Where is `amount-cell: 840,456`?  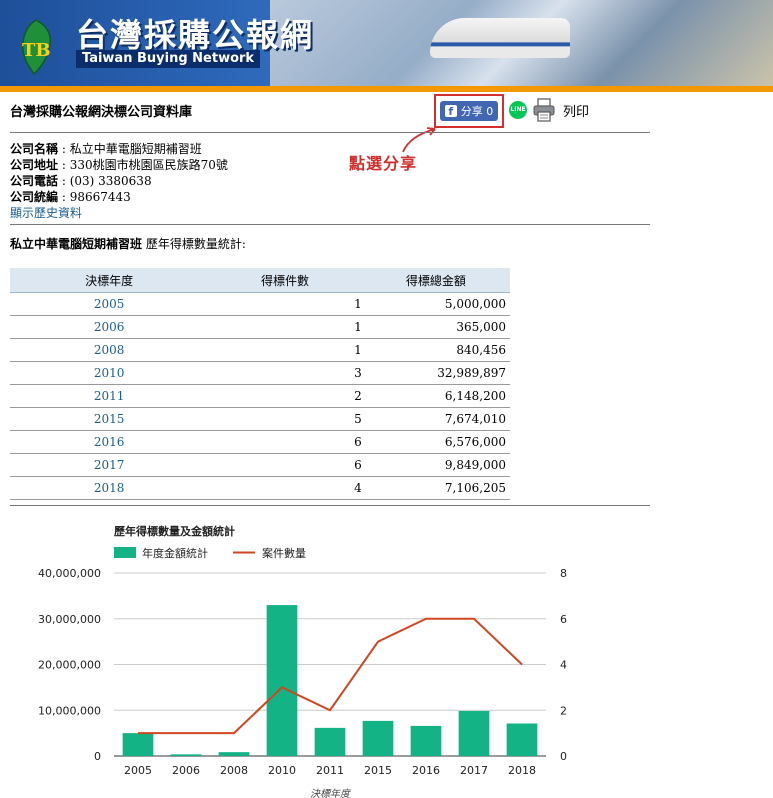 amount-cell: 840,456 is located at coordinates (435, 350).